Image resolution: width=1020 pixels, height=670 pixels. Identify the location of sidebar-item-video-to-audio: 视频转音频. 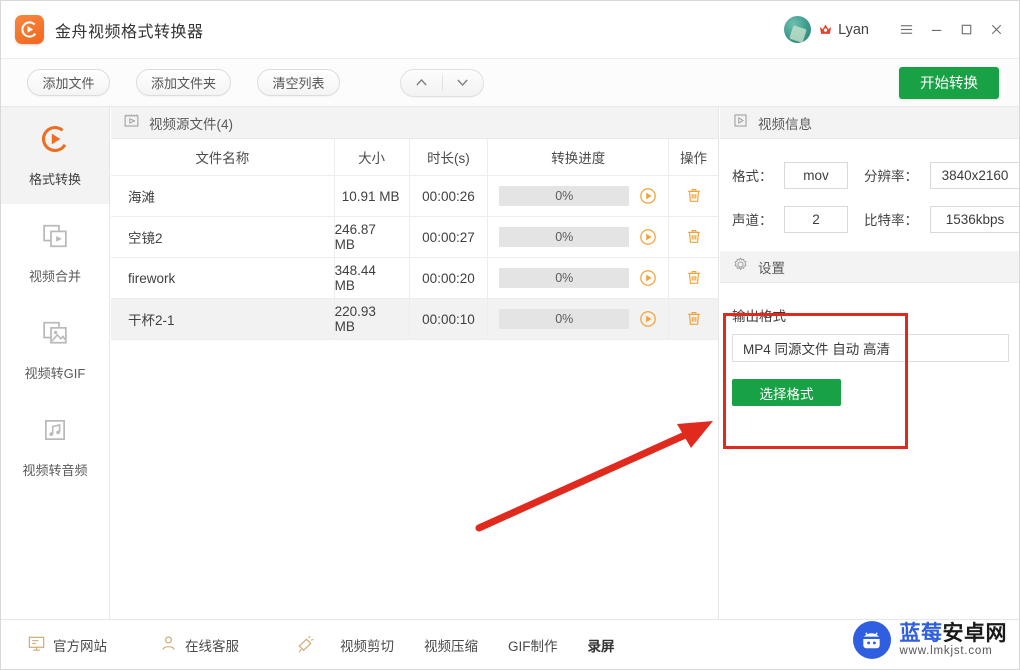
(55, 446).